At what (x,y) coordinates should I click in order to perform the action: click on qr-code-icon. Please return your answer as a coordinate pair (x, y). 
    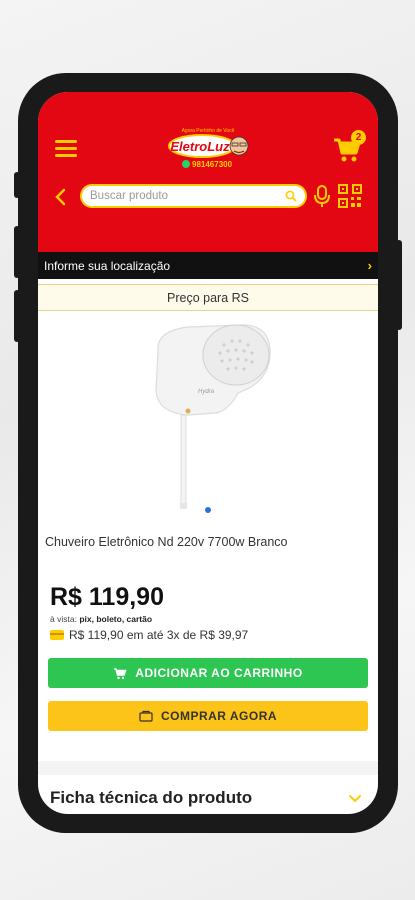
    Looking at the image, I should click on (350, 196).